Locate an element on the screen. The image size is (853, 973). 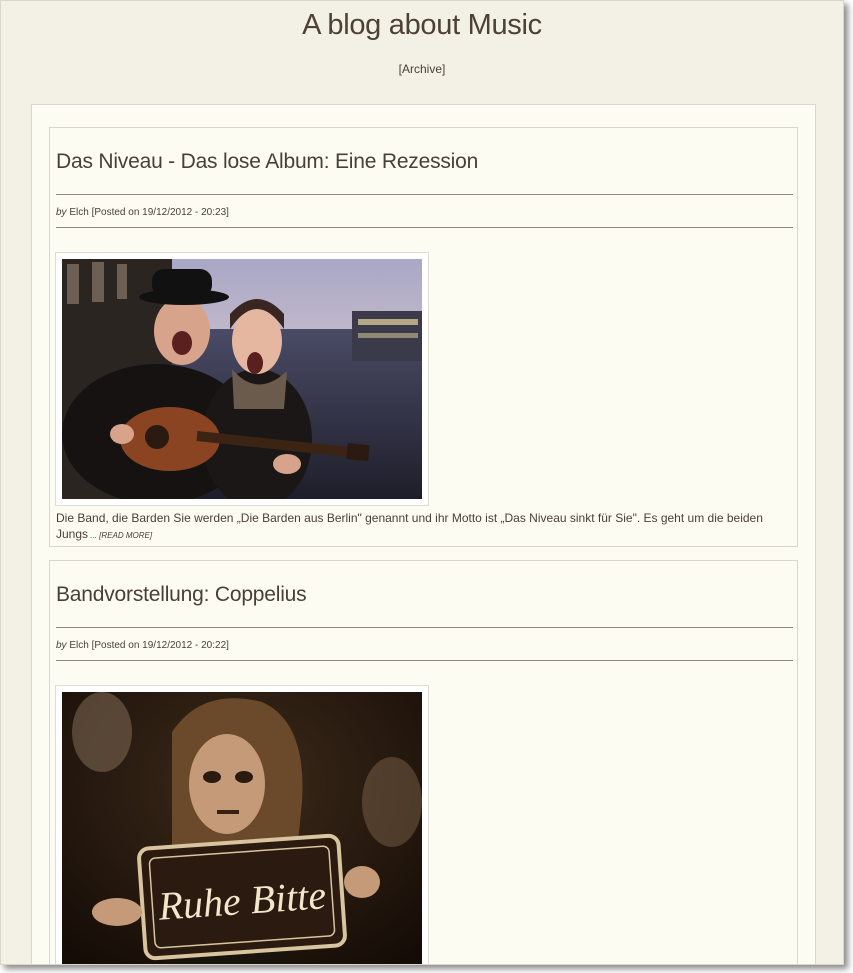
post-date: [Posted on 19/12/2012 - 20:23] is located at coordinates (160, 212).